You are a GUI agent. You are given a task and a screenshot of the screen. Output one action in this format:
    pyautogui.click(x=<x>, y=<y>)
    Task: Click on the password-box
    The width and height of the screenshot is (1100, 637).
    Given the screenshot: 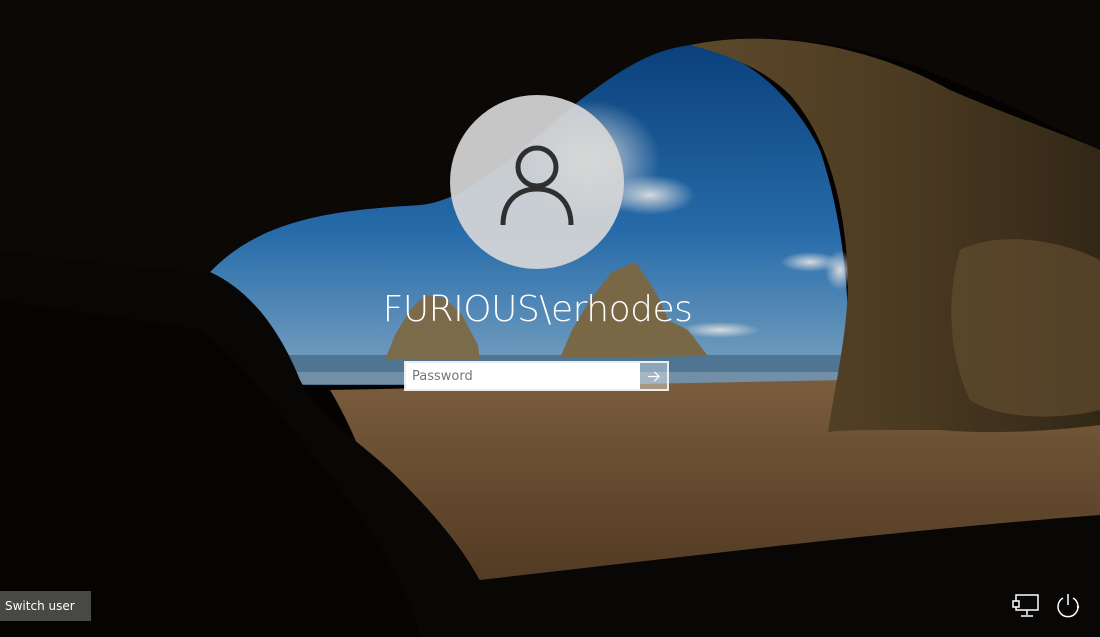 What is the action you would take?
    pyautogui.click(x=536, y=376)
    